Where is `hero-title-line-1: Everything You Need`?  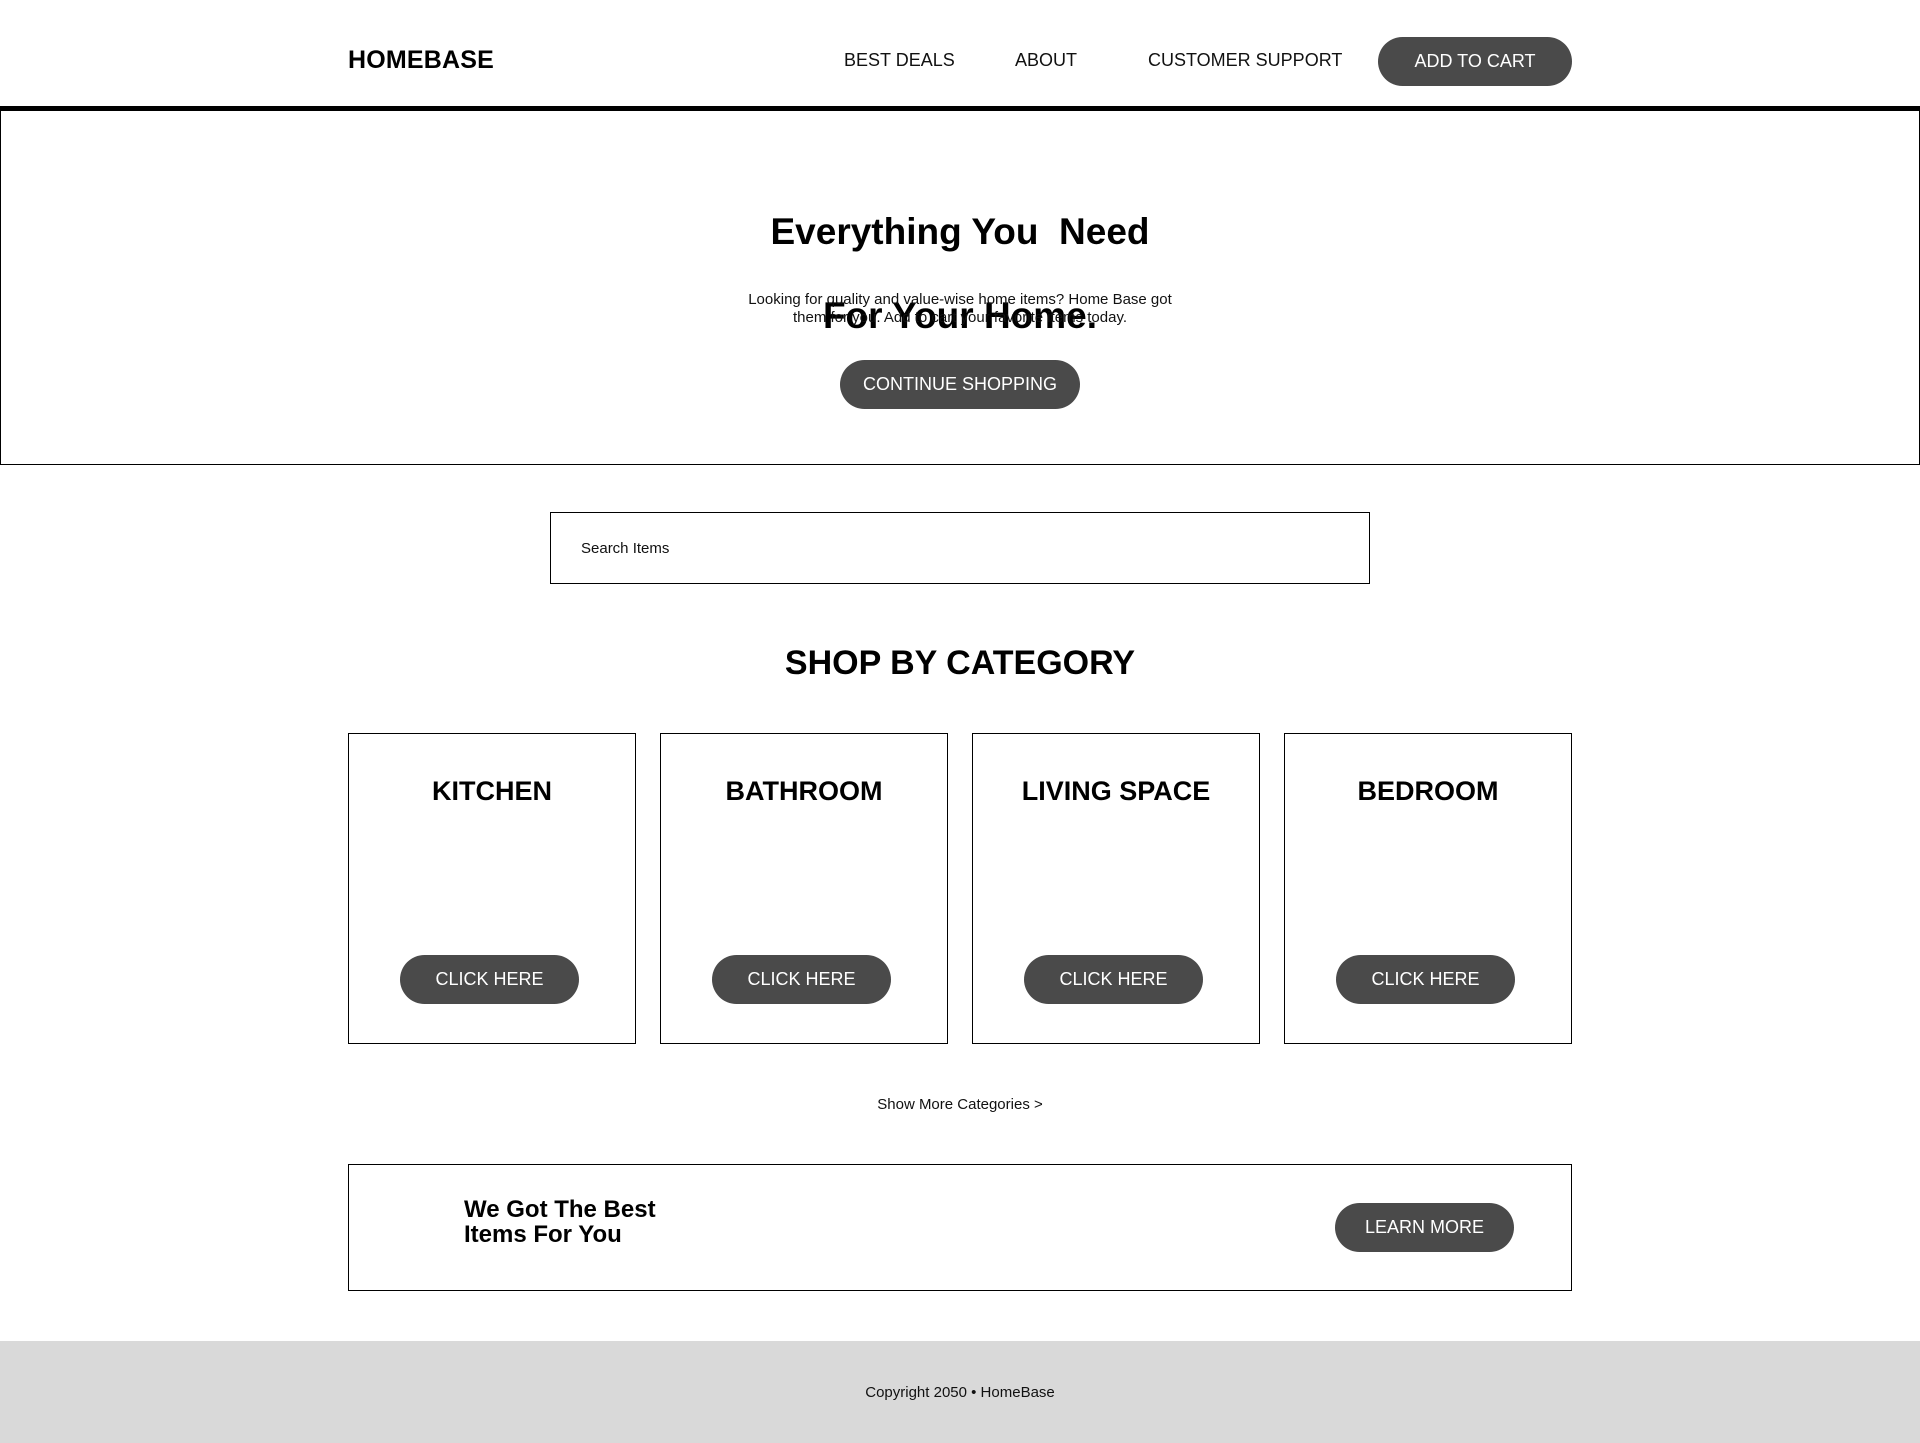 hero-title-line-1: Everything You Need is located at coordinates (960, 231).